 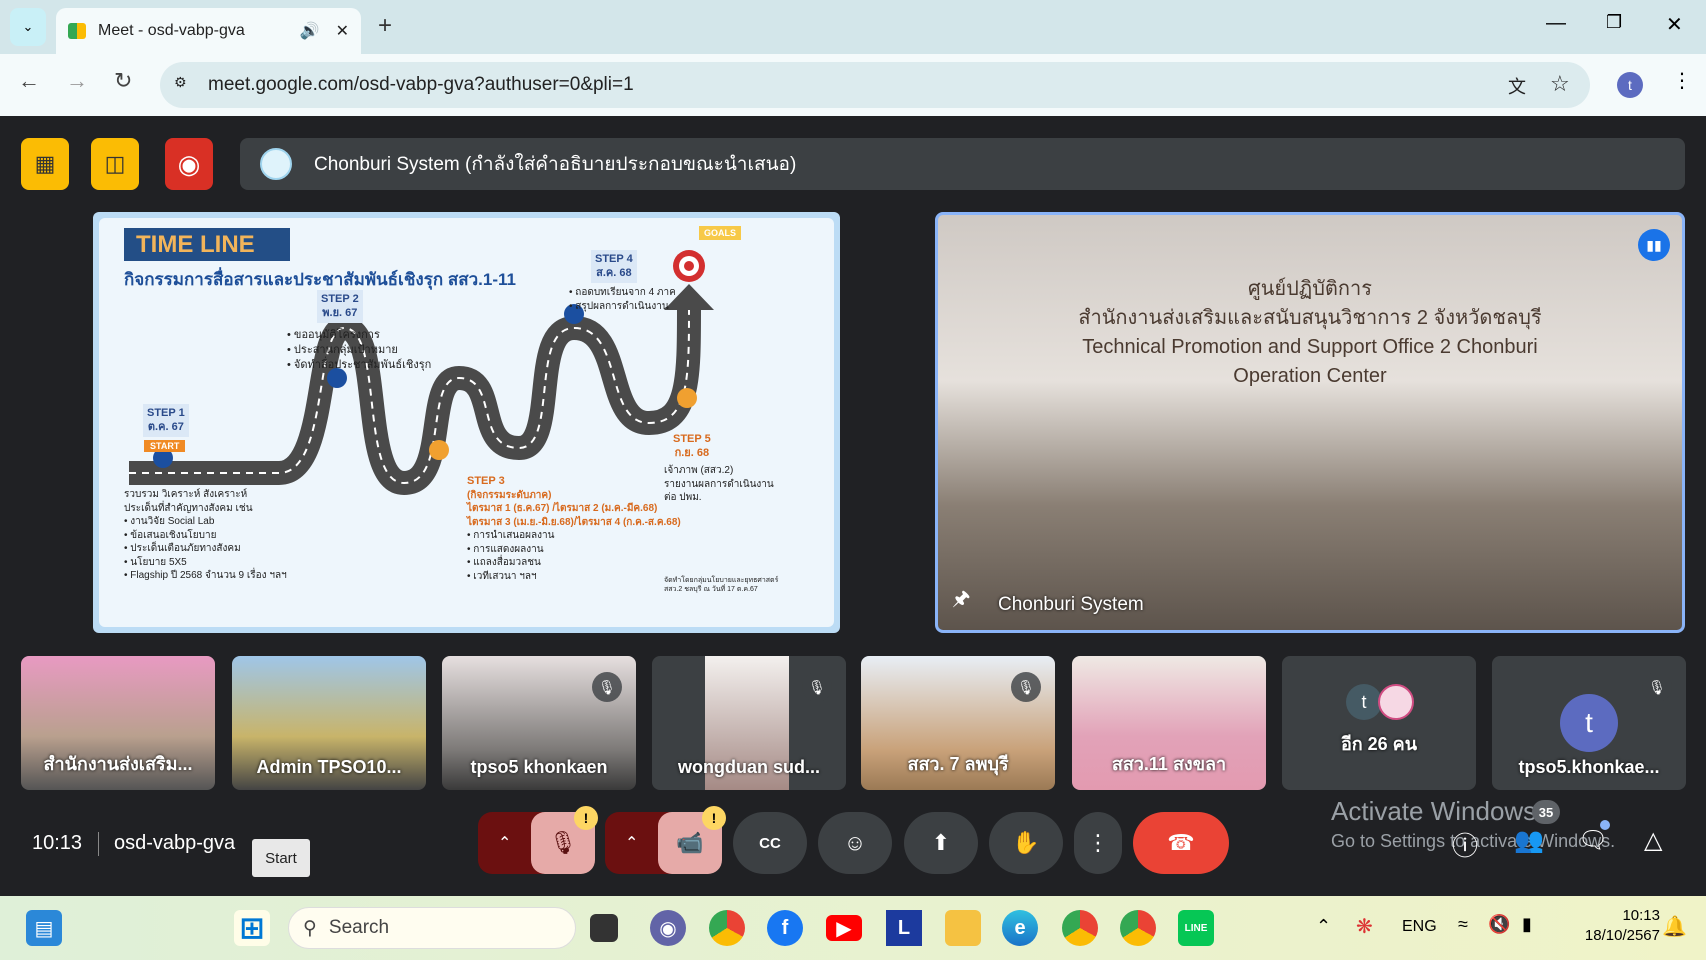 I want to click on battery-icon: ▮, so click(x=1527, y=924).